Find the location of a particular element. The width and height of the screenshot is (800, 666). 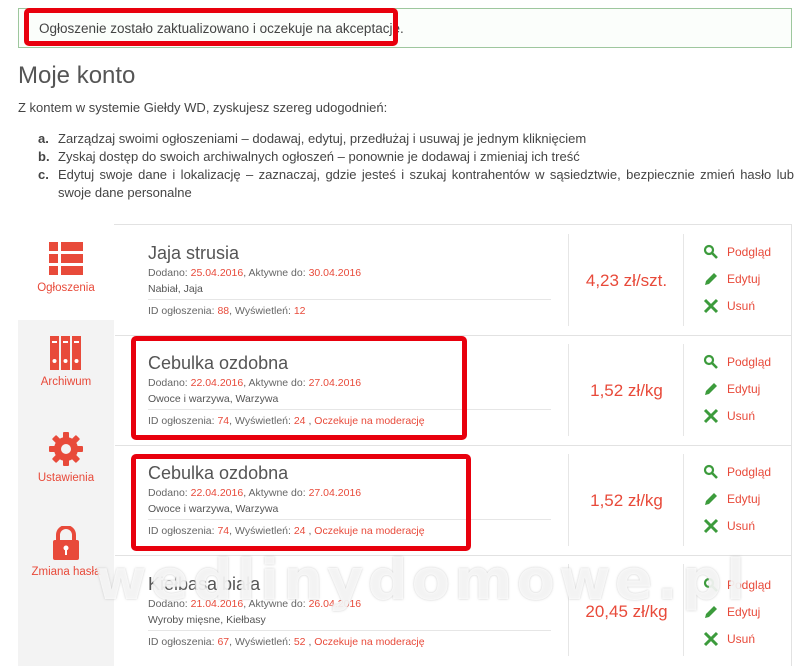

feature-letter: c. is located at coordinates (43, 174).